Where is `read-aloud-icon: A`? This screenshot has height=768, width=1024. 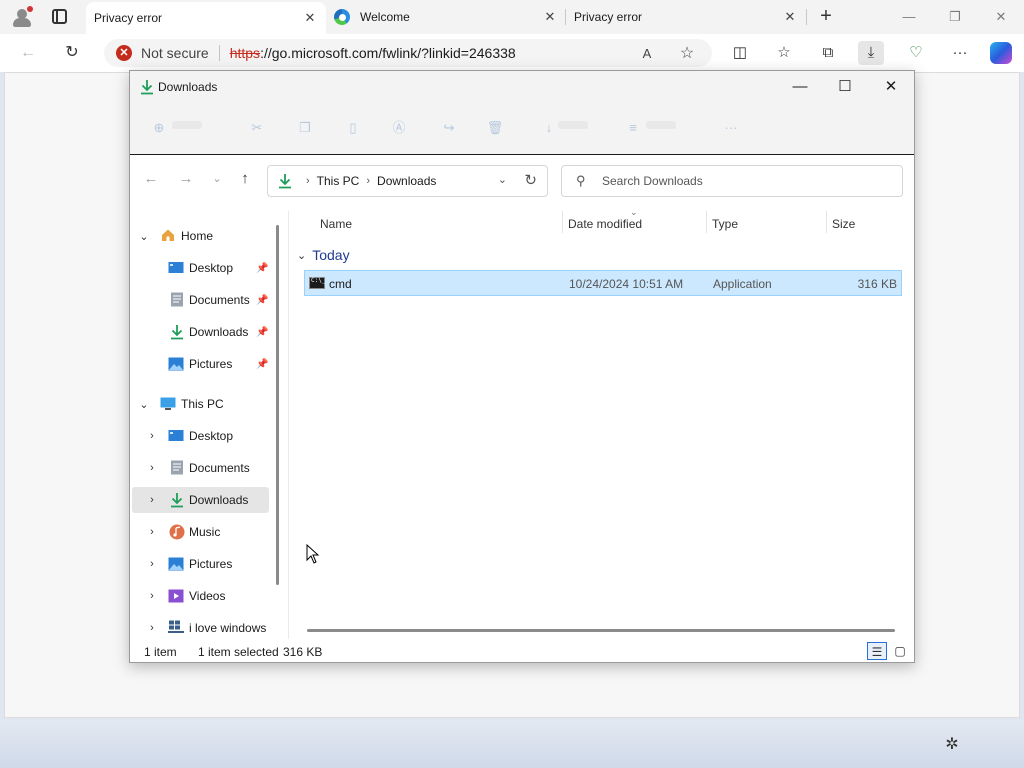 read-aloud-icon: A is located at coordinates (647, 54).